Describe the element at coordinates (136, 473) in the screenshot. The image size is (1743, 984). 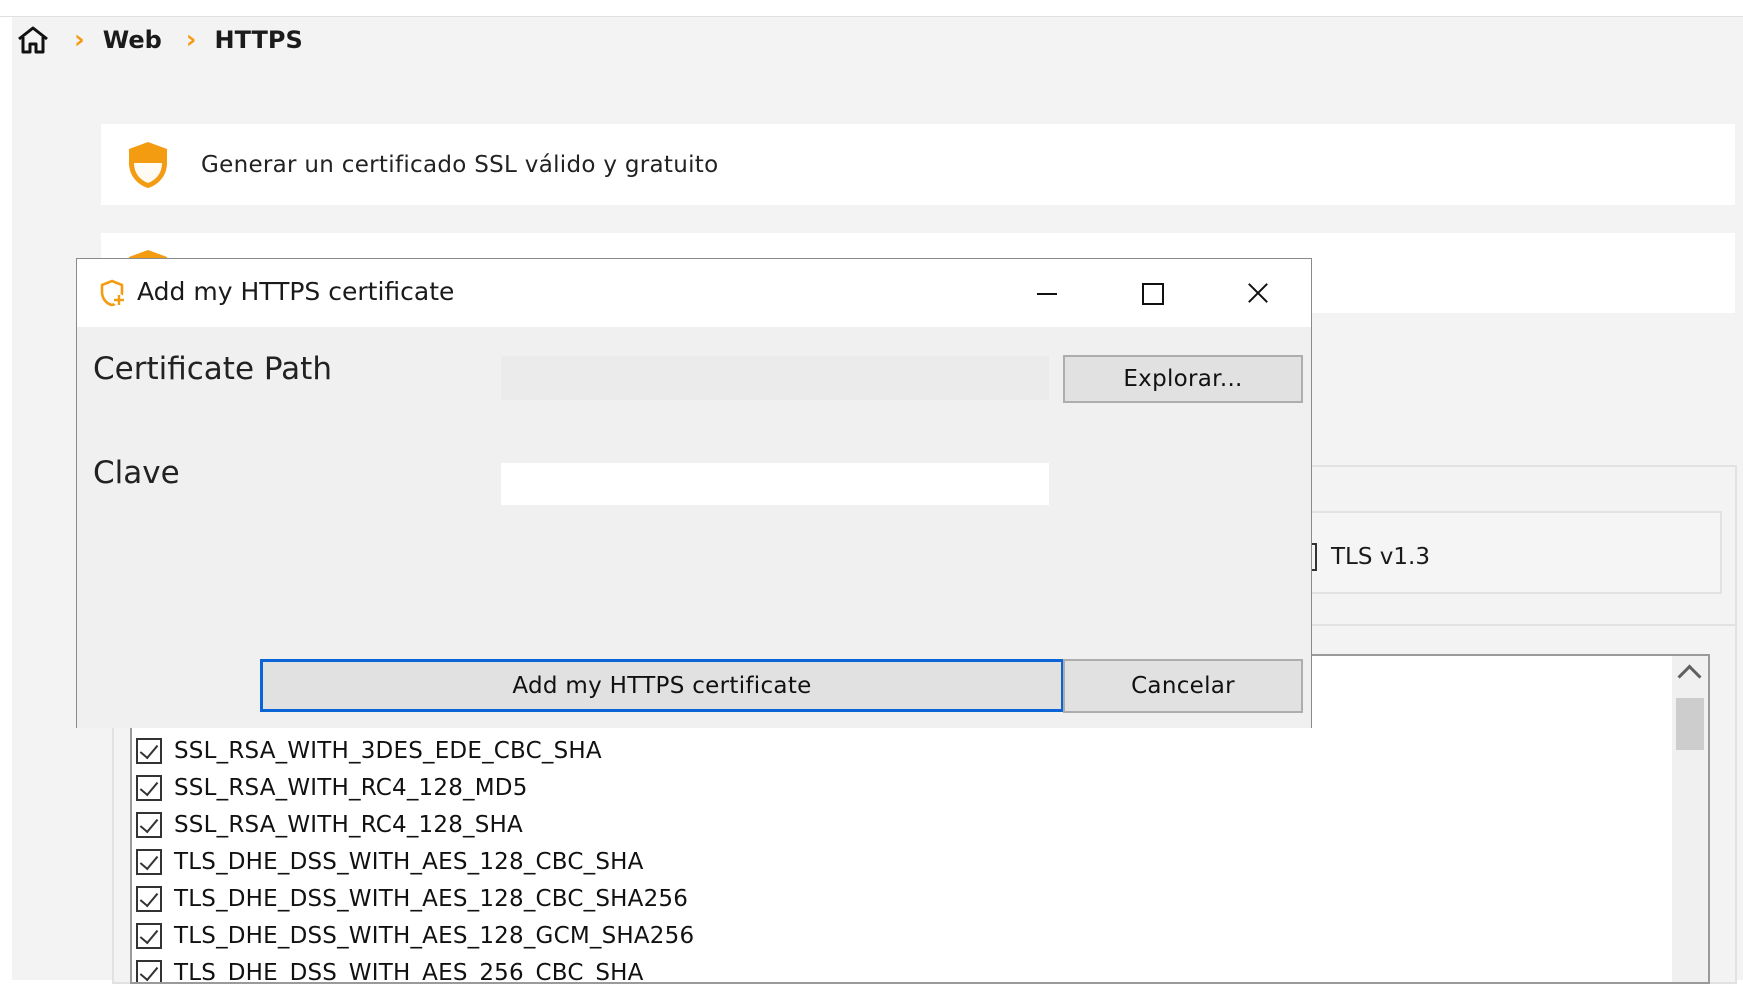
I see `key-label: Clave` at that location.